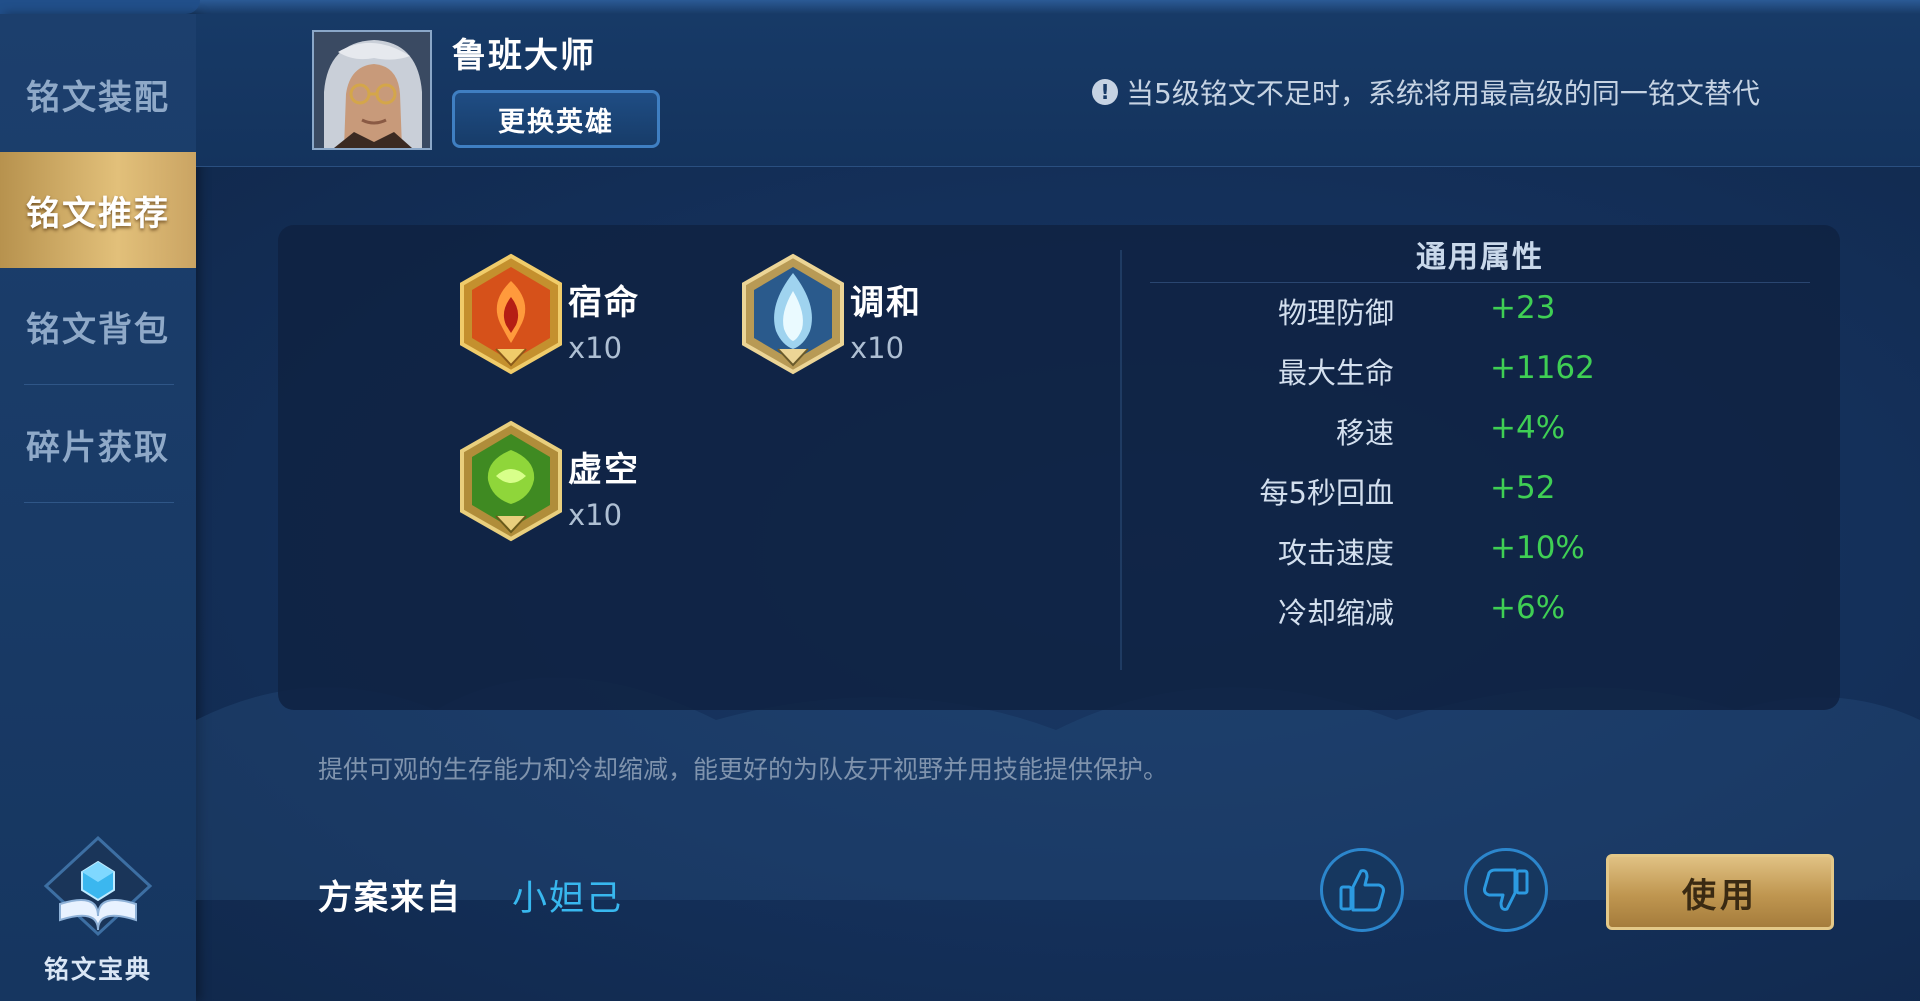 This screenshot has height=1001, width=1920. What do you see at coordinates (743, 769) in the screenshot?
I see `plan-description: 提供可观的生存能力和冷却缩减，能更好的为队友开视野并用技能提供保护。` at bounding box center [743, 769].